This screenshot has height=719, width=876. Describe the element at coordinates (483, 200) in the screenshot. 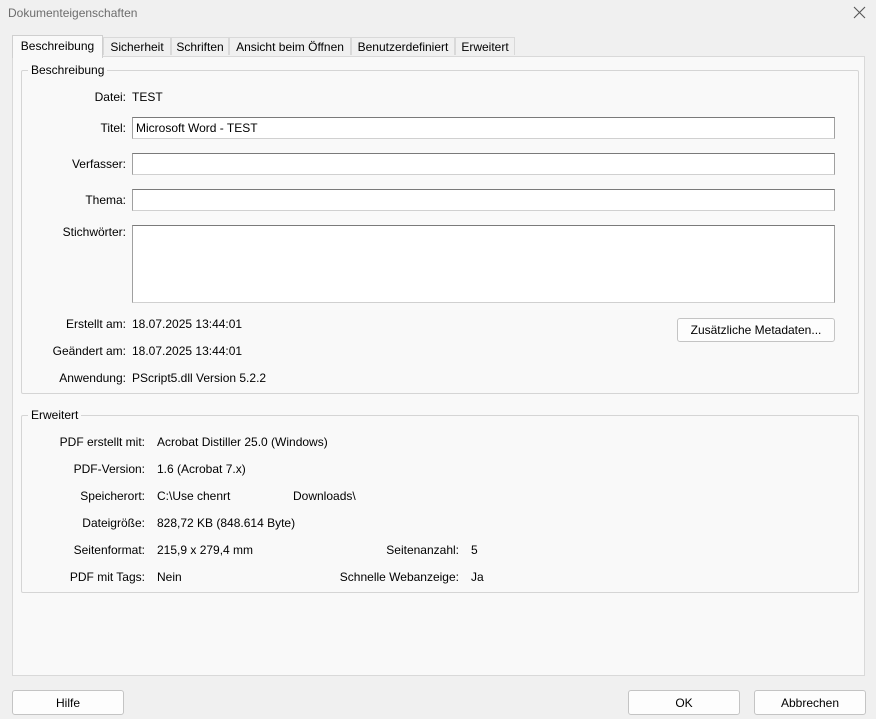

I see `subject-input` at that location.